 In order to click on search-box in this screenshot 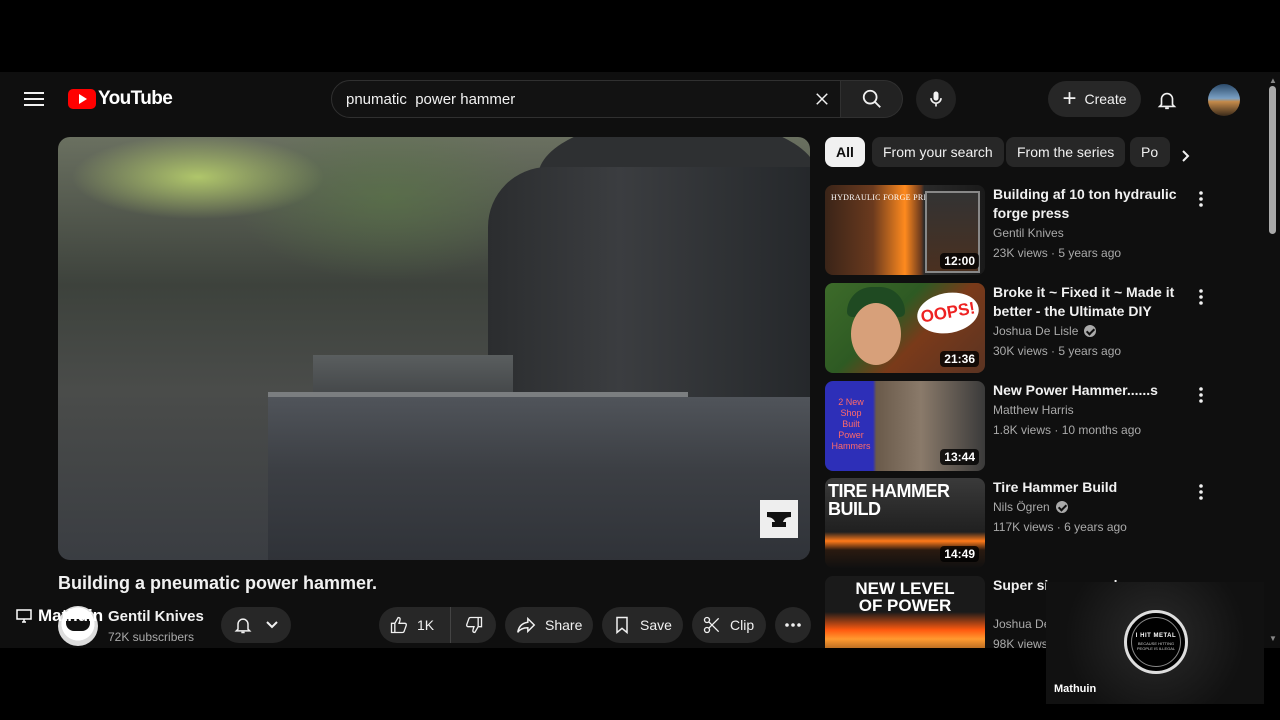, I will do `click(586, 99)`.